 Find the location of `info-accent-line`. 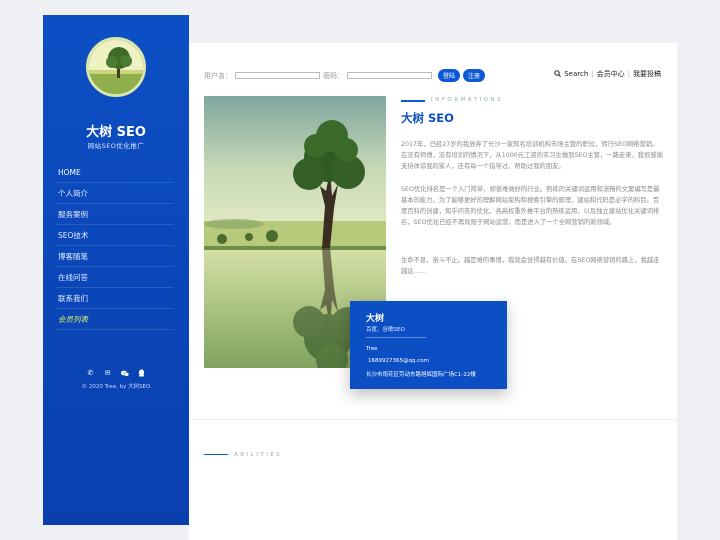

info-accent-line is located at coordinates (413, 101).